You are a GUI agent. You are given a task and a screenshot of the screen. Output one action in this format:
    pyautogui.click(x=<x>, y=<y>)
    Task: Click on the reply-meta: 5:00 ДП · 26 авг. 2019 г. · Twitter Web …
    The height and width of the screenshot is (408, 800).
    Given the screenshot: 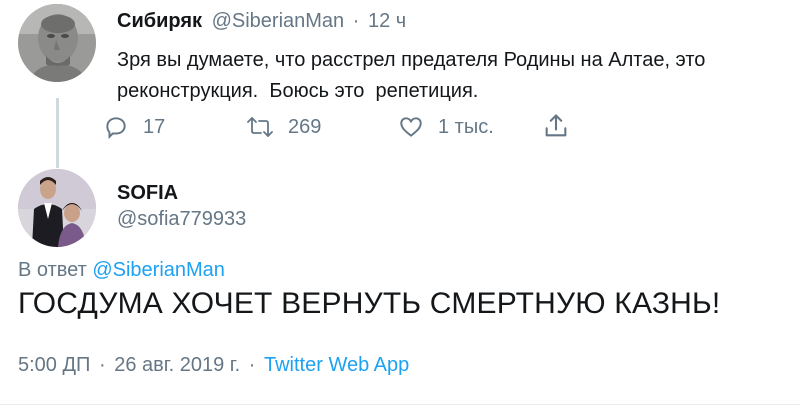 What is the action you would take?
    pyautogui.click(x=213, y=365)
    